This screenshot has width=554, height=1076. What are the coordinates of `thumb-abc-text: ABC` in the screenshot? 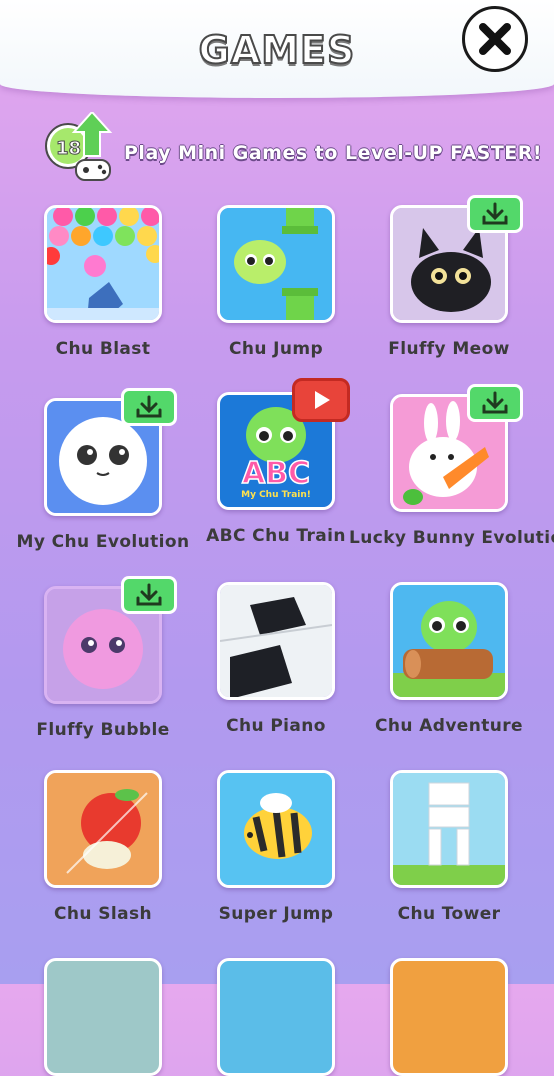 It's located at (276, 473).